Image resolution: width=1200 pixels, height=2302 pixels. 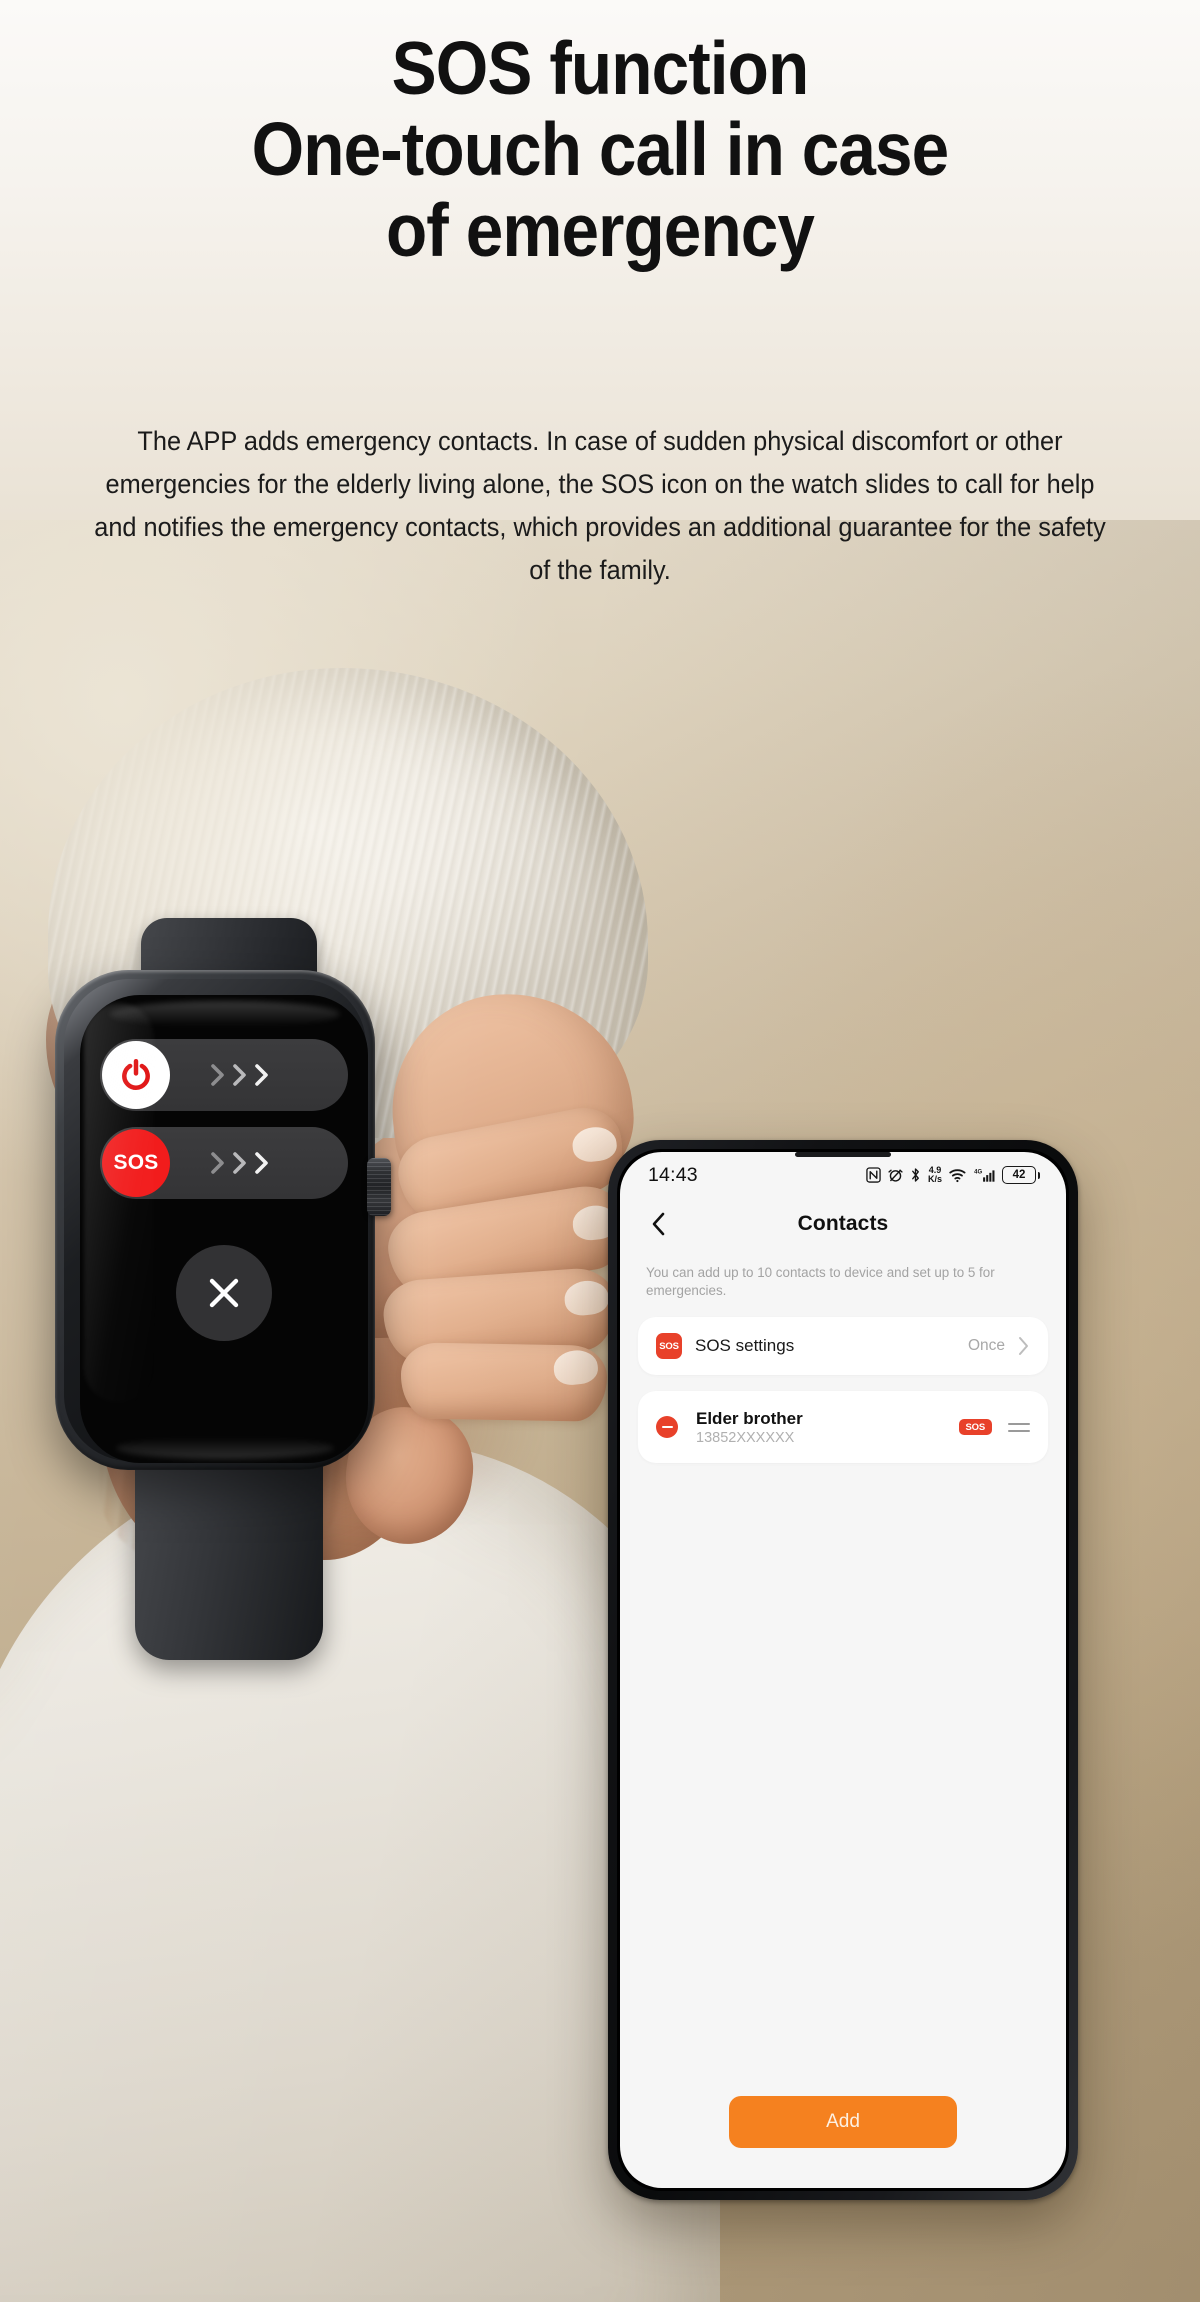 I want to click on power-slider-chevrons, so click(x=240, y=1075).